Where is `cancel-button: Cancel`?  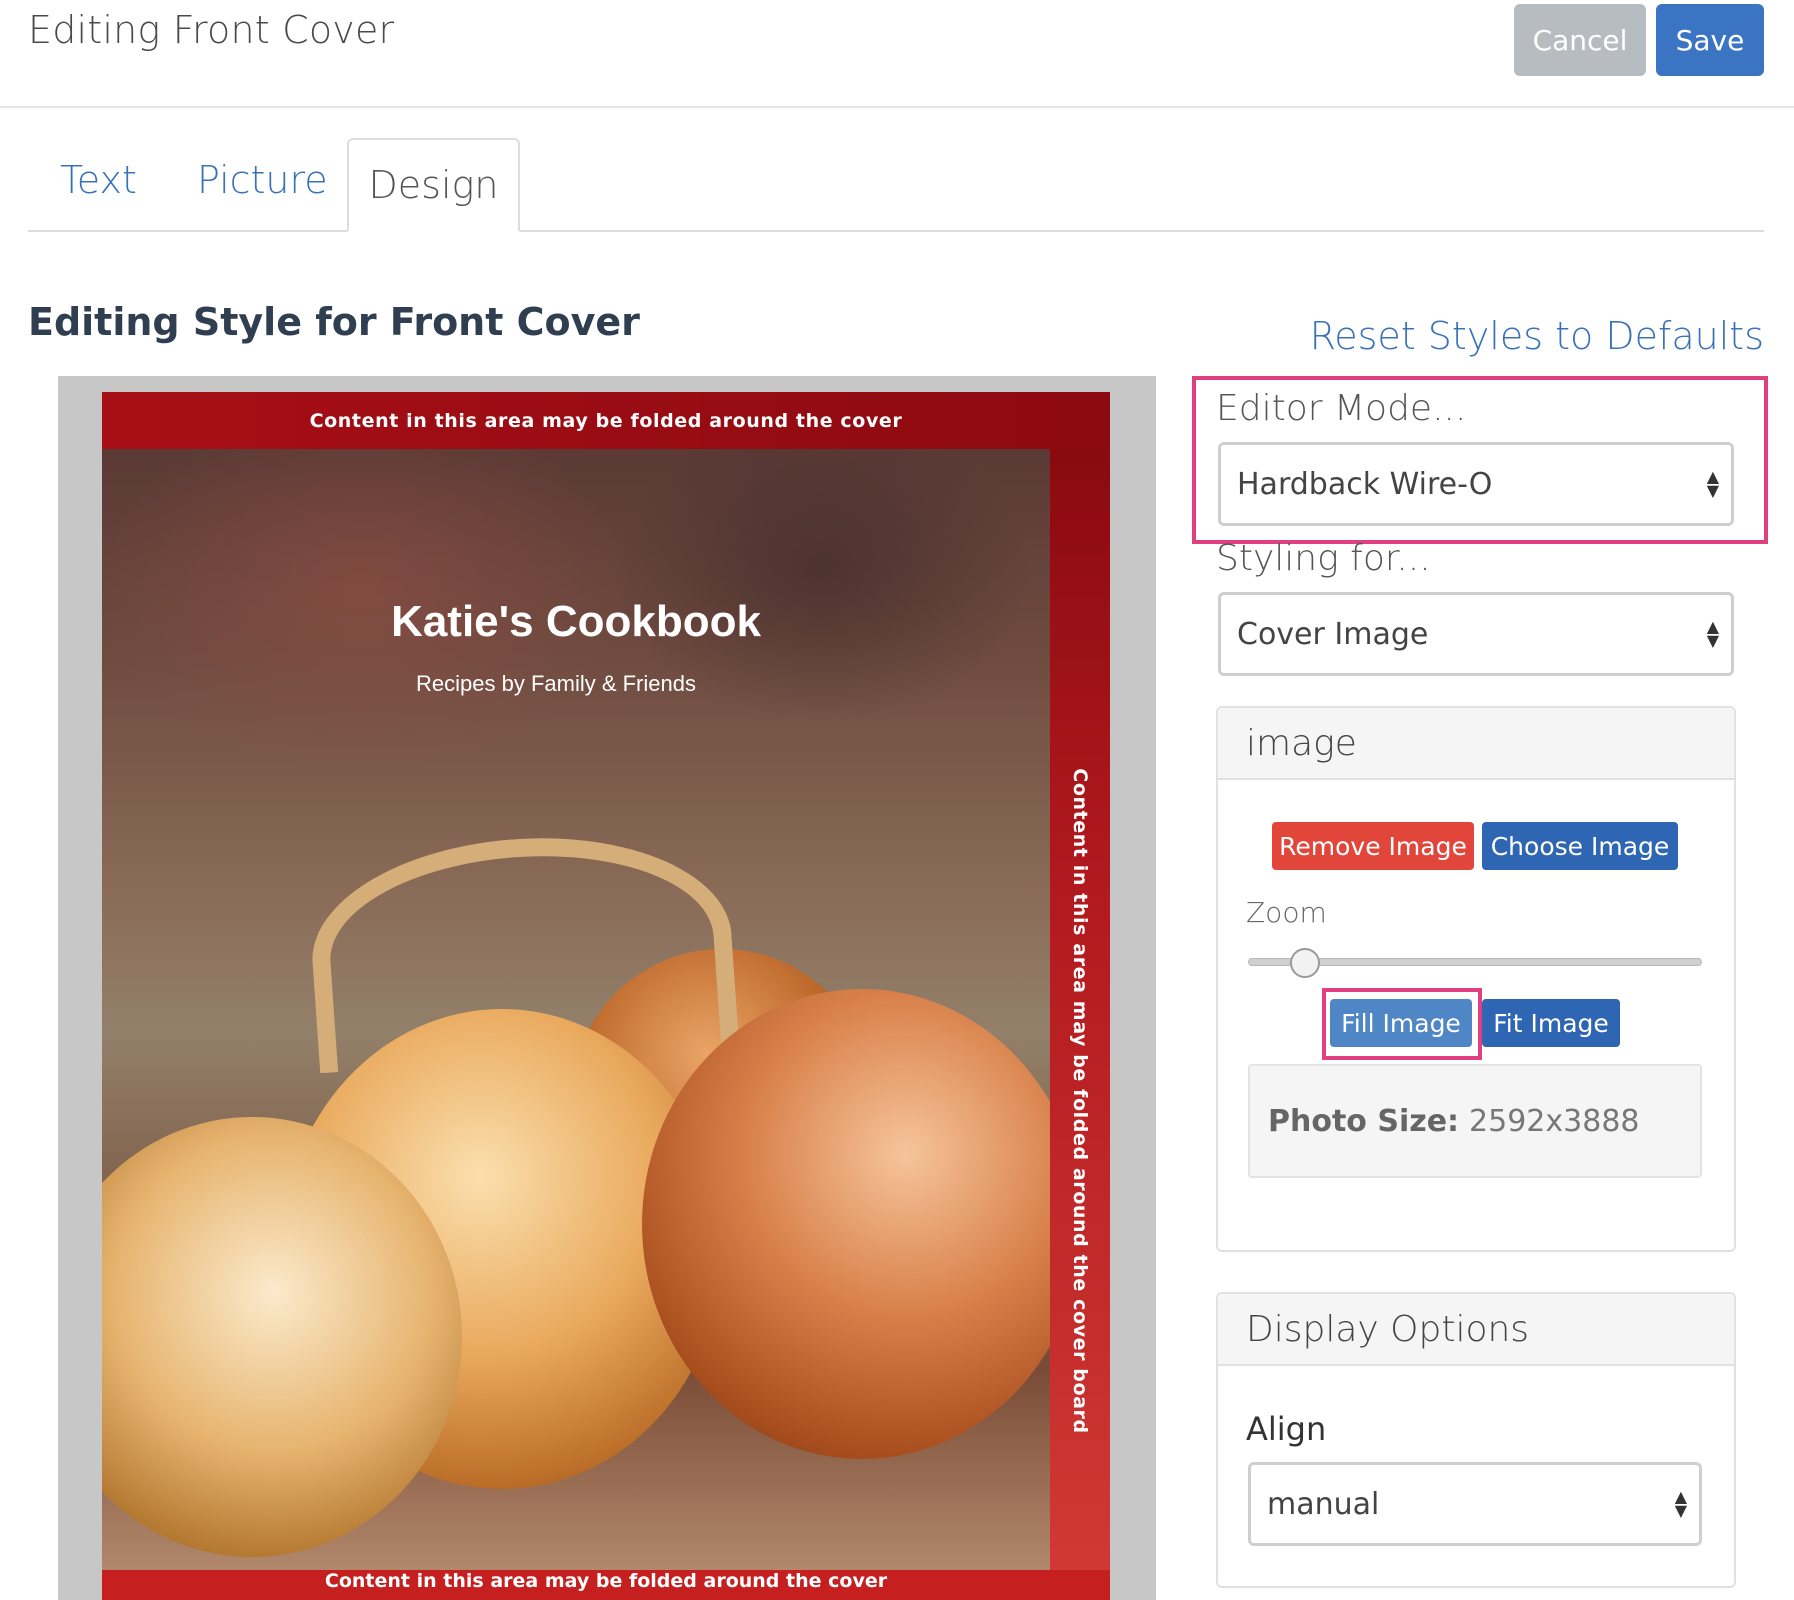
cancel-button: Cancel is located at coordinates (1580, 40).